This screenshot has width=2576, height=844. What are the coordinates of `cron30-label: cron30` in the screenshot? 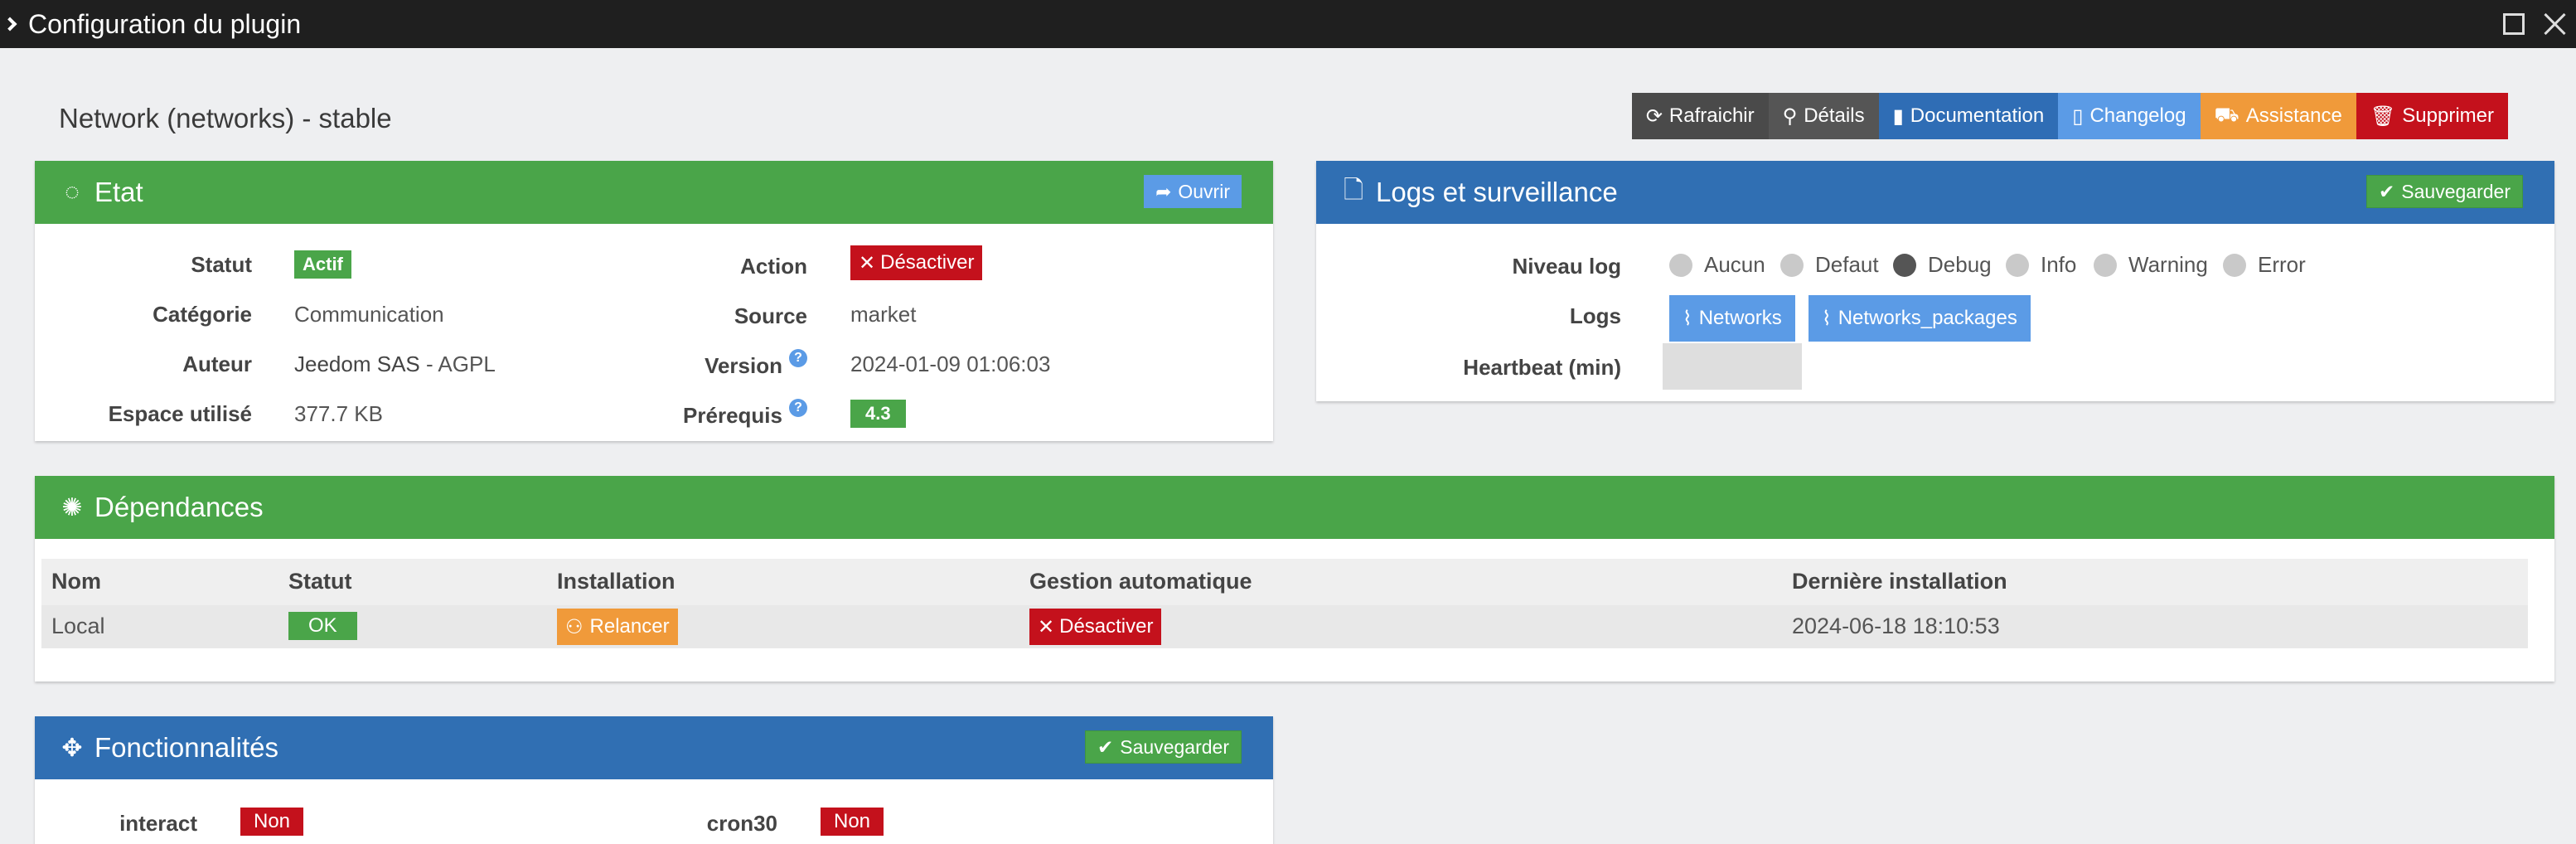 It's located at (741, 824).